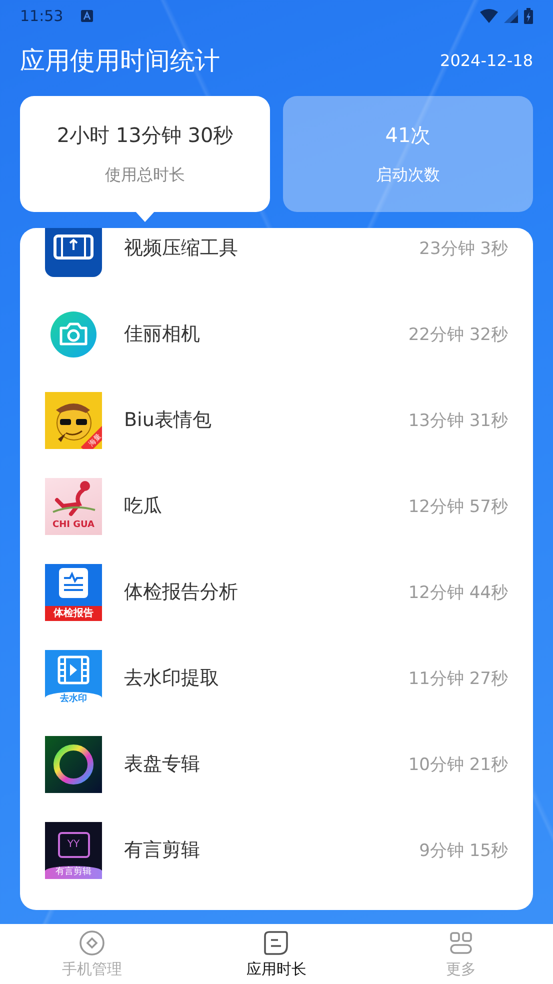  What do you see at coordinates (276, 259) in the screenshot?
I see `app-row: 视频压缩工具 23分钟 3秒` at bounding box center [276, 259].